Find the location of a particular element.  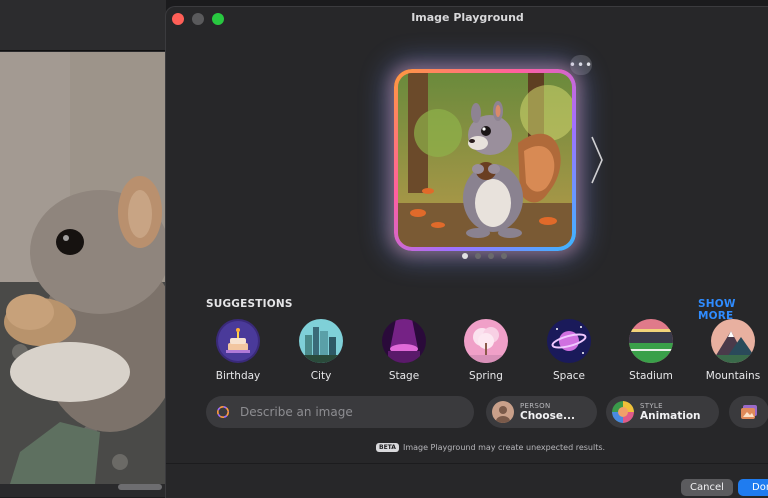

person-avatar-icon is located at coordinates (503, 412).